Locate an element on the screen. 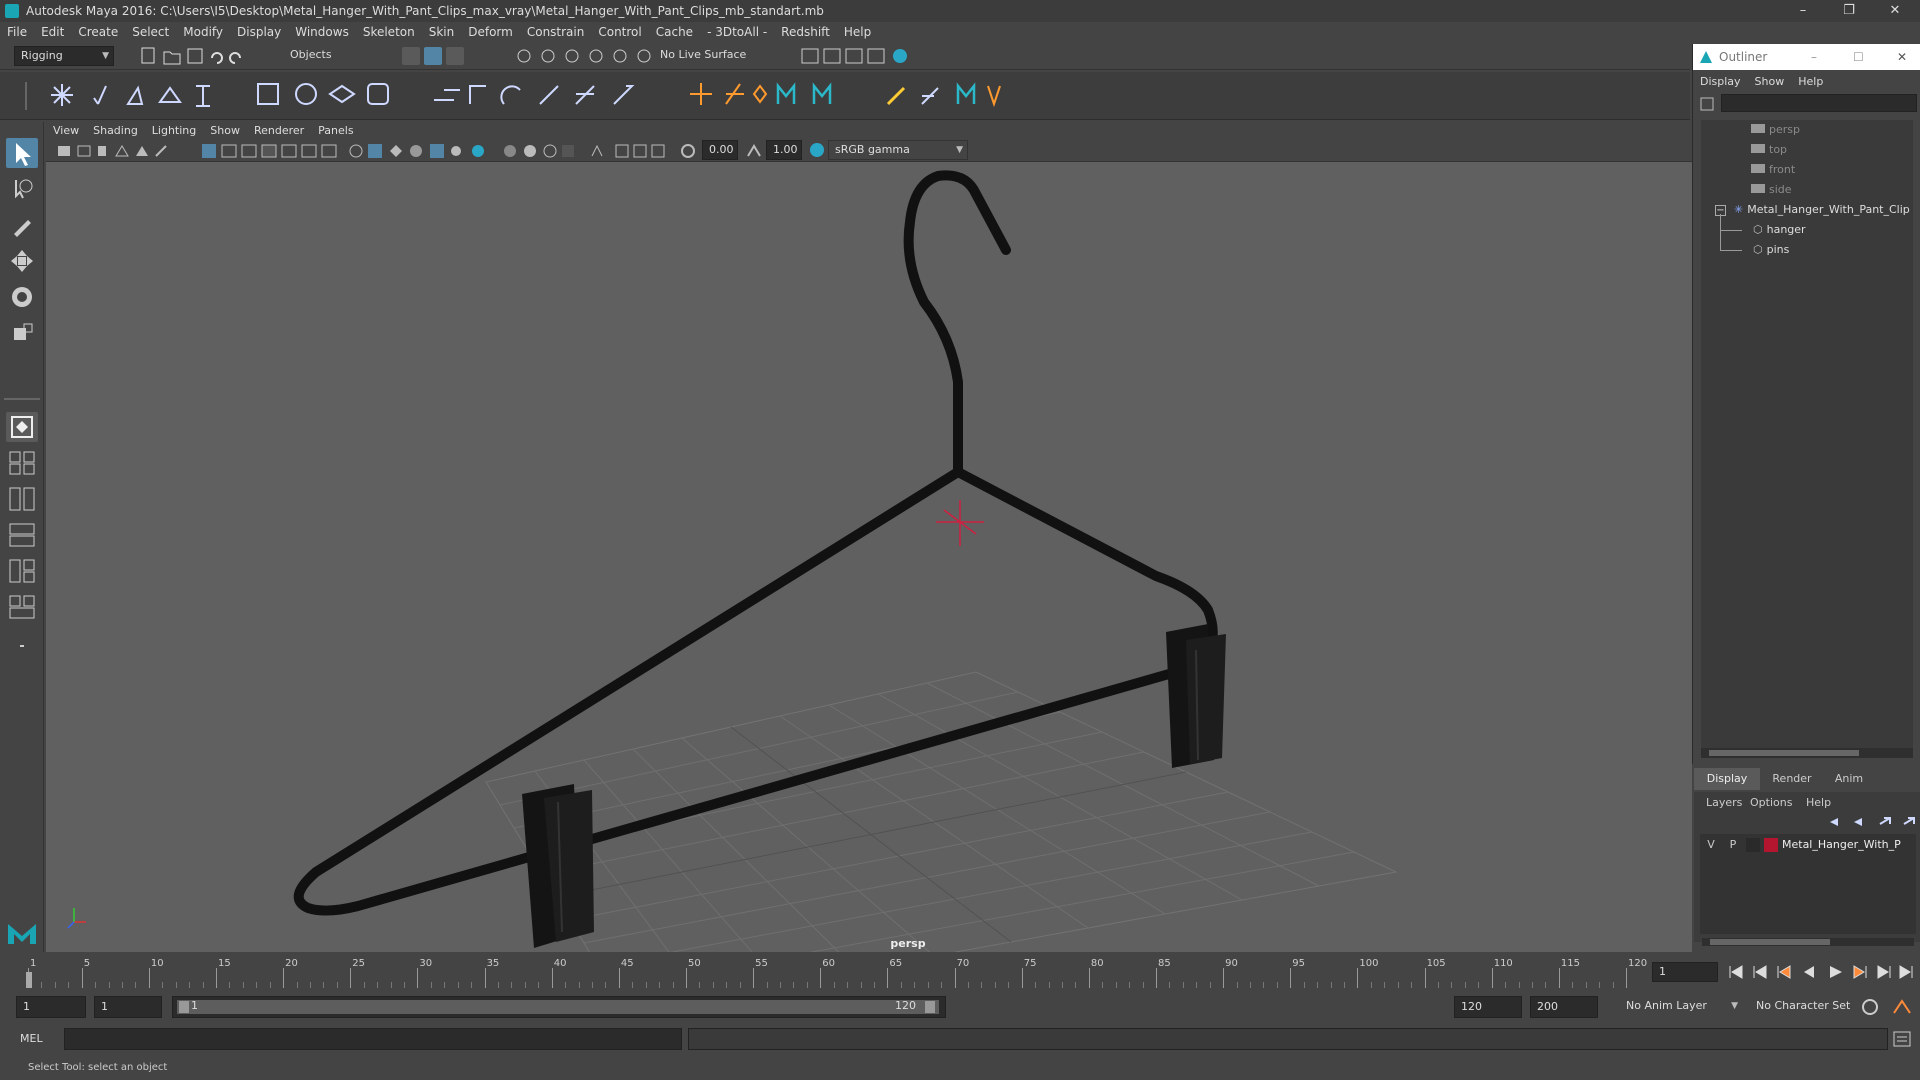 The width and height of the screenshot is (1920, 1080). blend-shape-icon is located at coordinates (477, 94).